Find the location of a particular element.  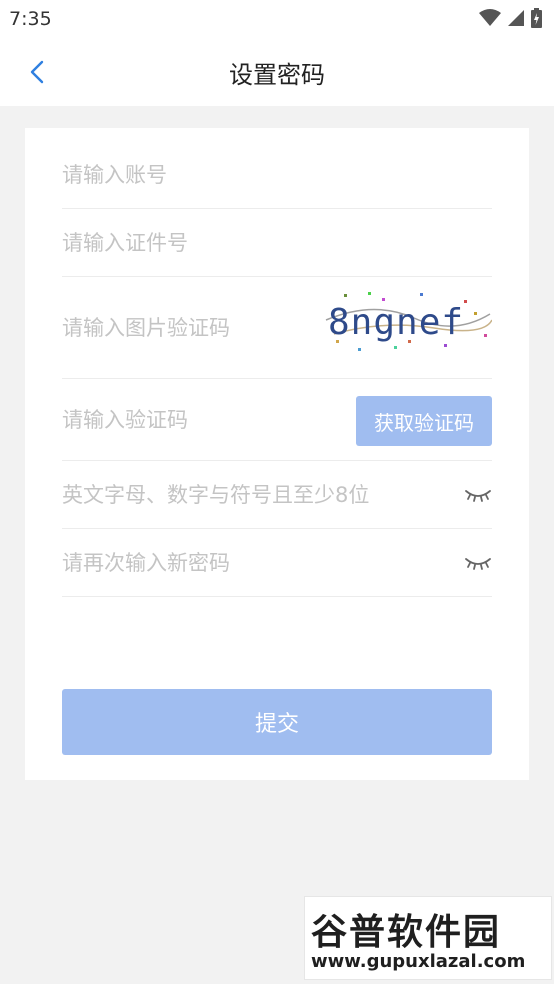

sms-code-row: 获取验证码 is located at coordinates (277, 420).